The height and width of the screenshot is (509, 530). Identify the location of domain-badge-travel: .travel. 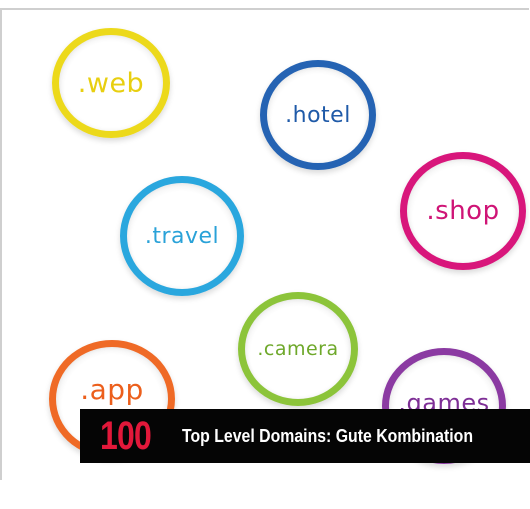
(182, 236).